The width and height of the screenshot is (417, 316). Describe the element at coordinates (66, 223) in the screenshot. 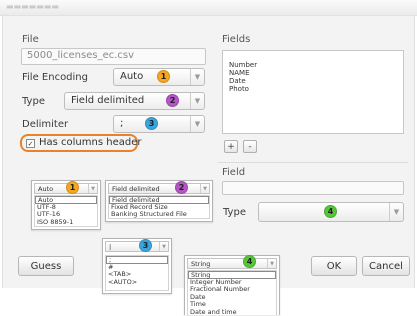

I see `list-item: ISO 8859-1` at that location.